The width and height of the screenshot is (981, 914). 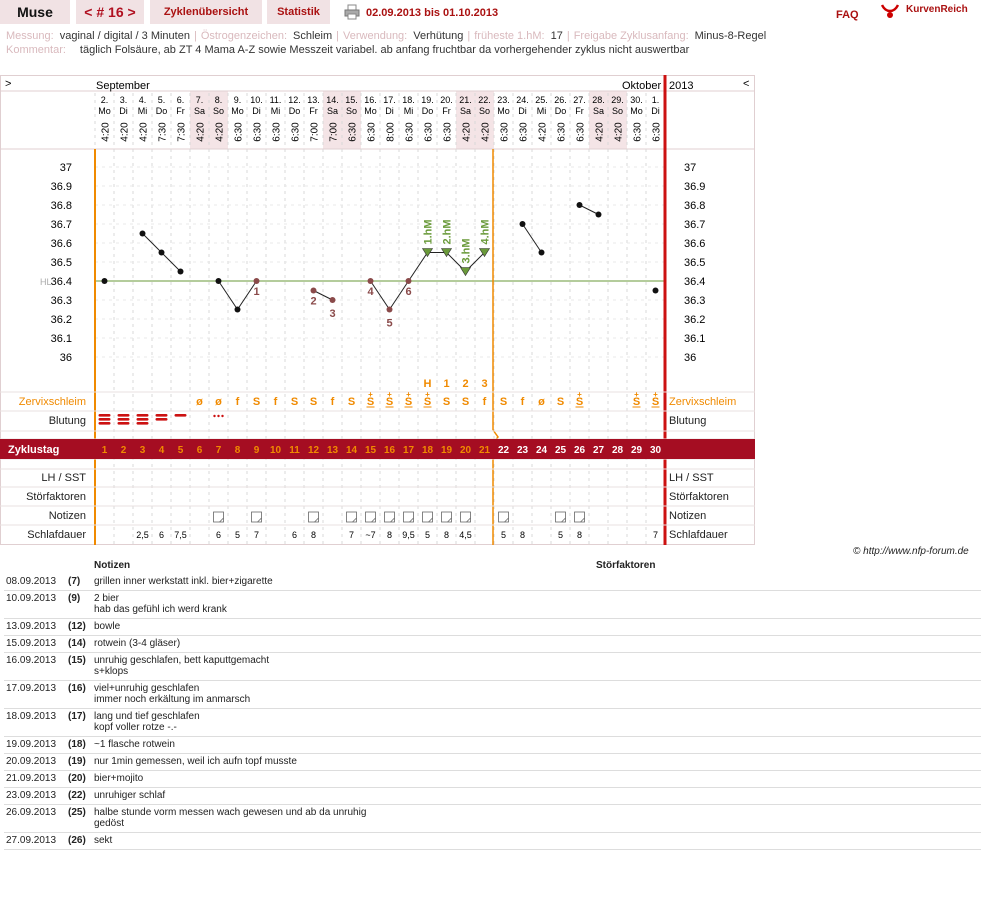 I want to click on high-label: 1.hM, so click(x=429, y=231).